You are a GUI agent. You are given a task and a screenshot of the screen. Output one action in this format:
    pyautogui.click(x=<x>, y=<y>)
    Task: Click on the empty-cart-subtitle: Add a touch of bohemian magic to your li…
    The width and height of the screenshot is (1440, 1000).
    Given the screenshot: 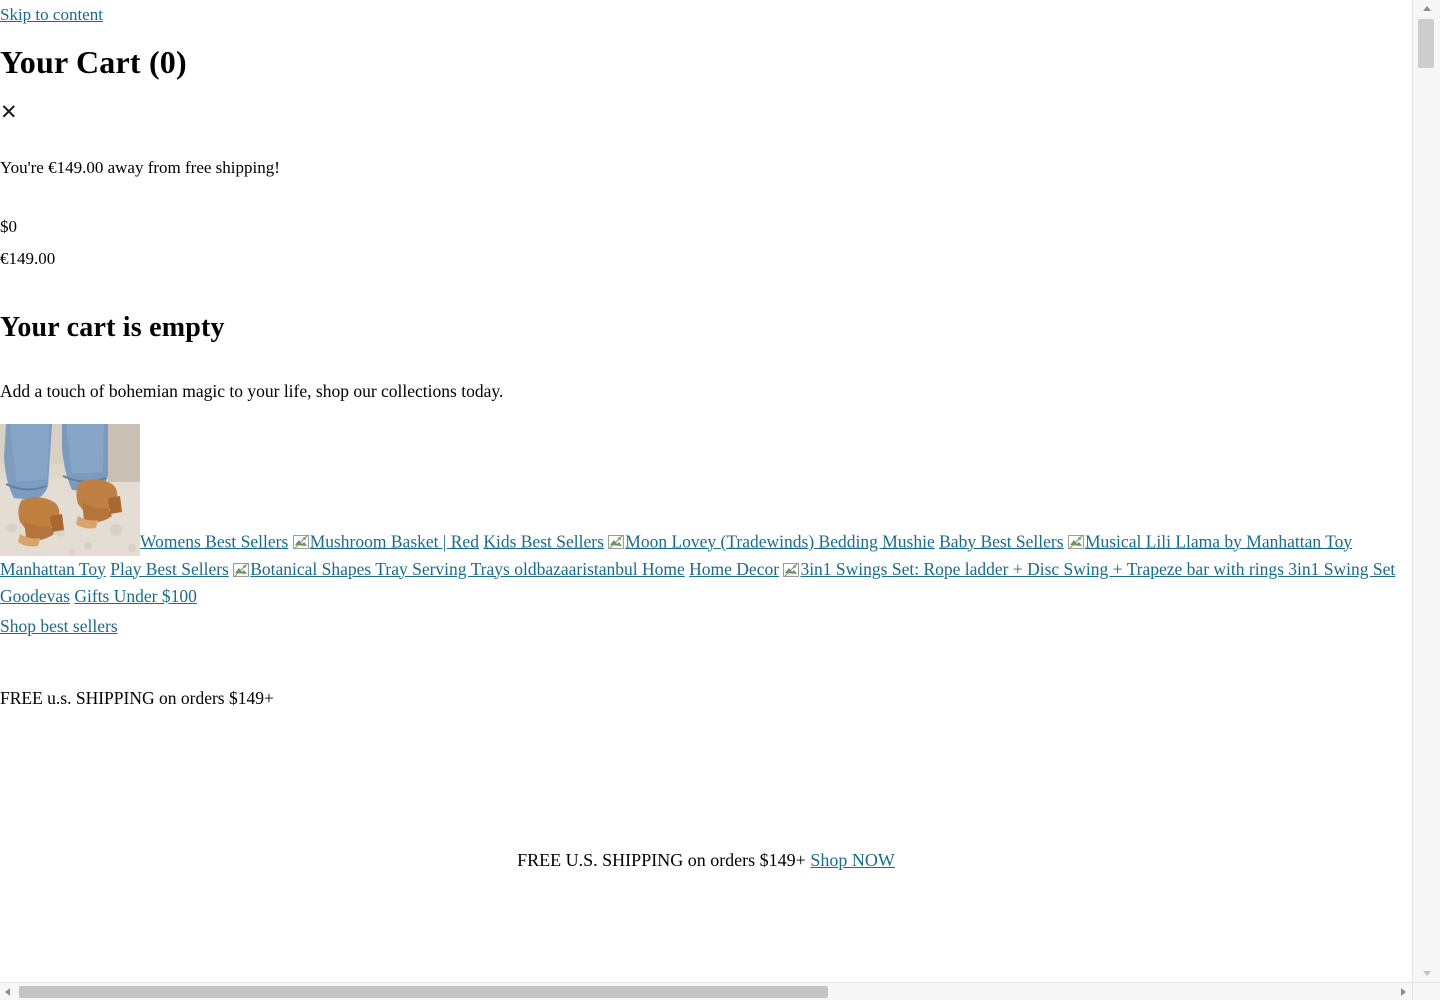 What is the action you would take?
    pyautogui.click(x=252, y=391)
    